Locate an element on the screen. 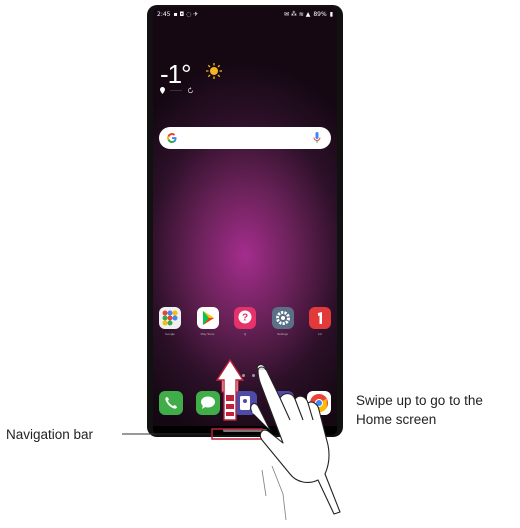  hand-gesture-icon is located at coordinates (295, 442).